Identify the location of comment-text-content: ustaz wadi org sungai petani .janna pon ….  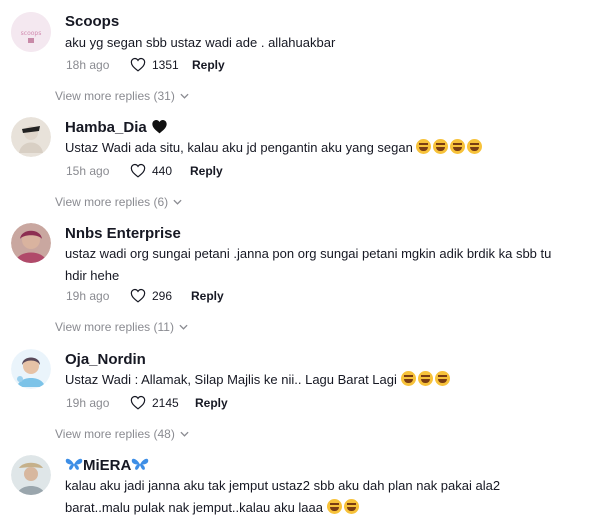
(308, 264).